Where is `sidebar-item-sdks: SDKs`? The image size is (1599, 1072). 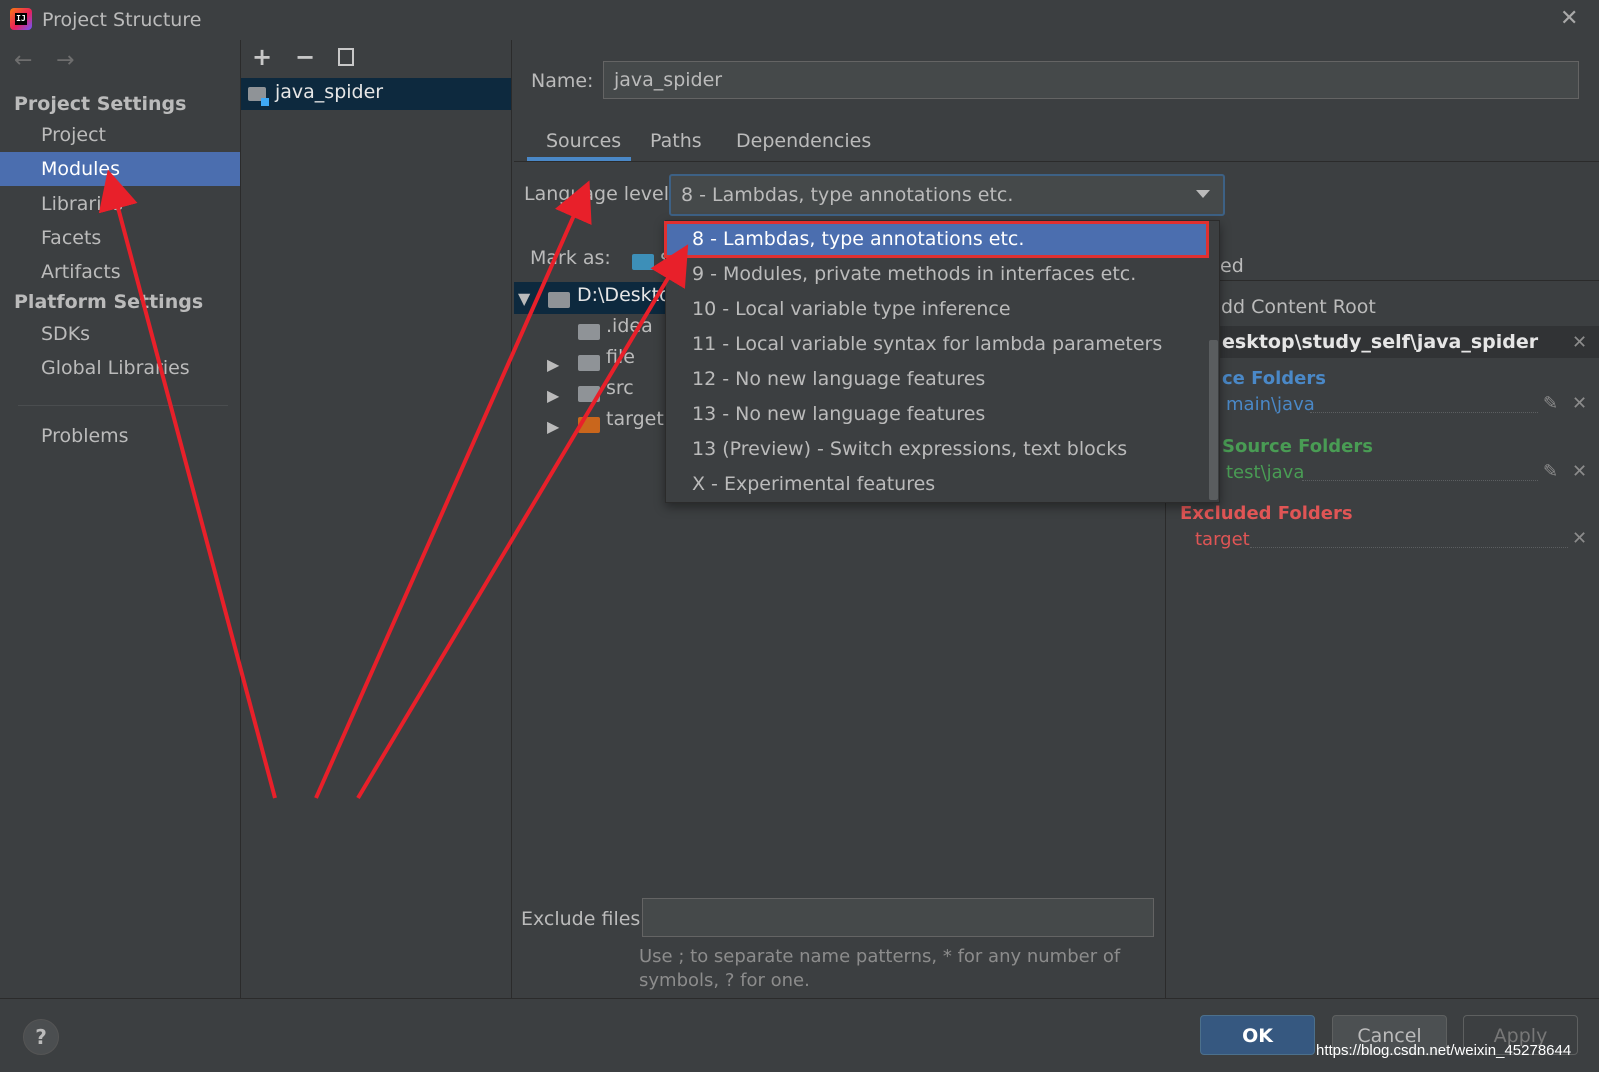
sidebar-item-sdks: SDKs is located at coordinates (120, 334).